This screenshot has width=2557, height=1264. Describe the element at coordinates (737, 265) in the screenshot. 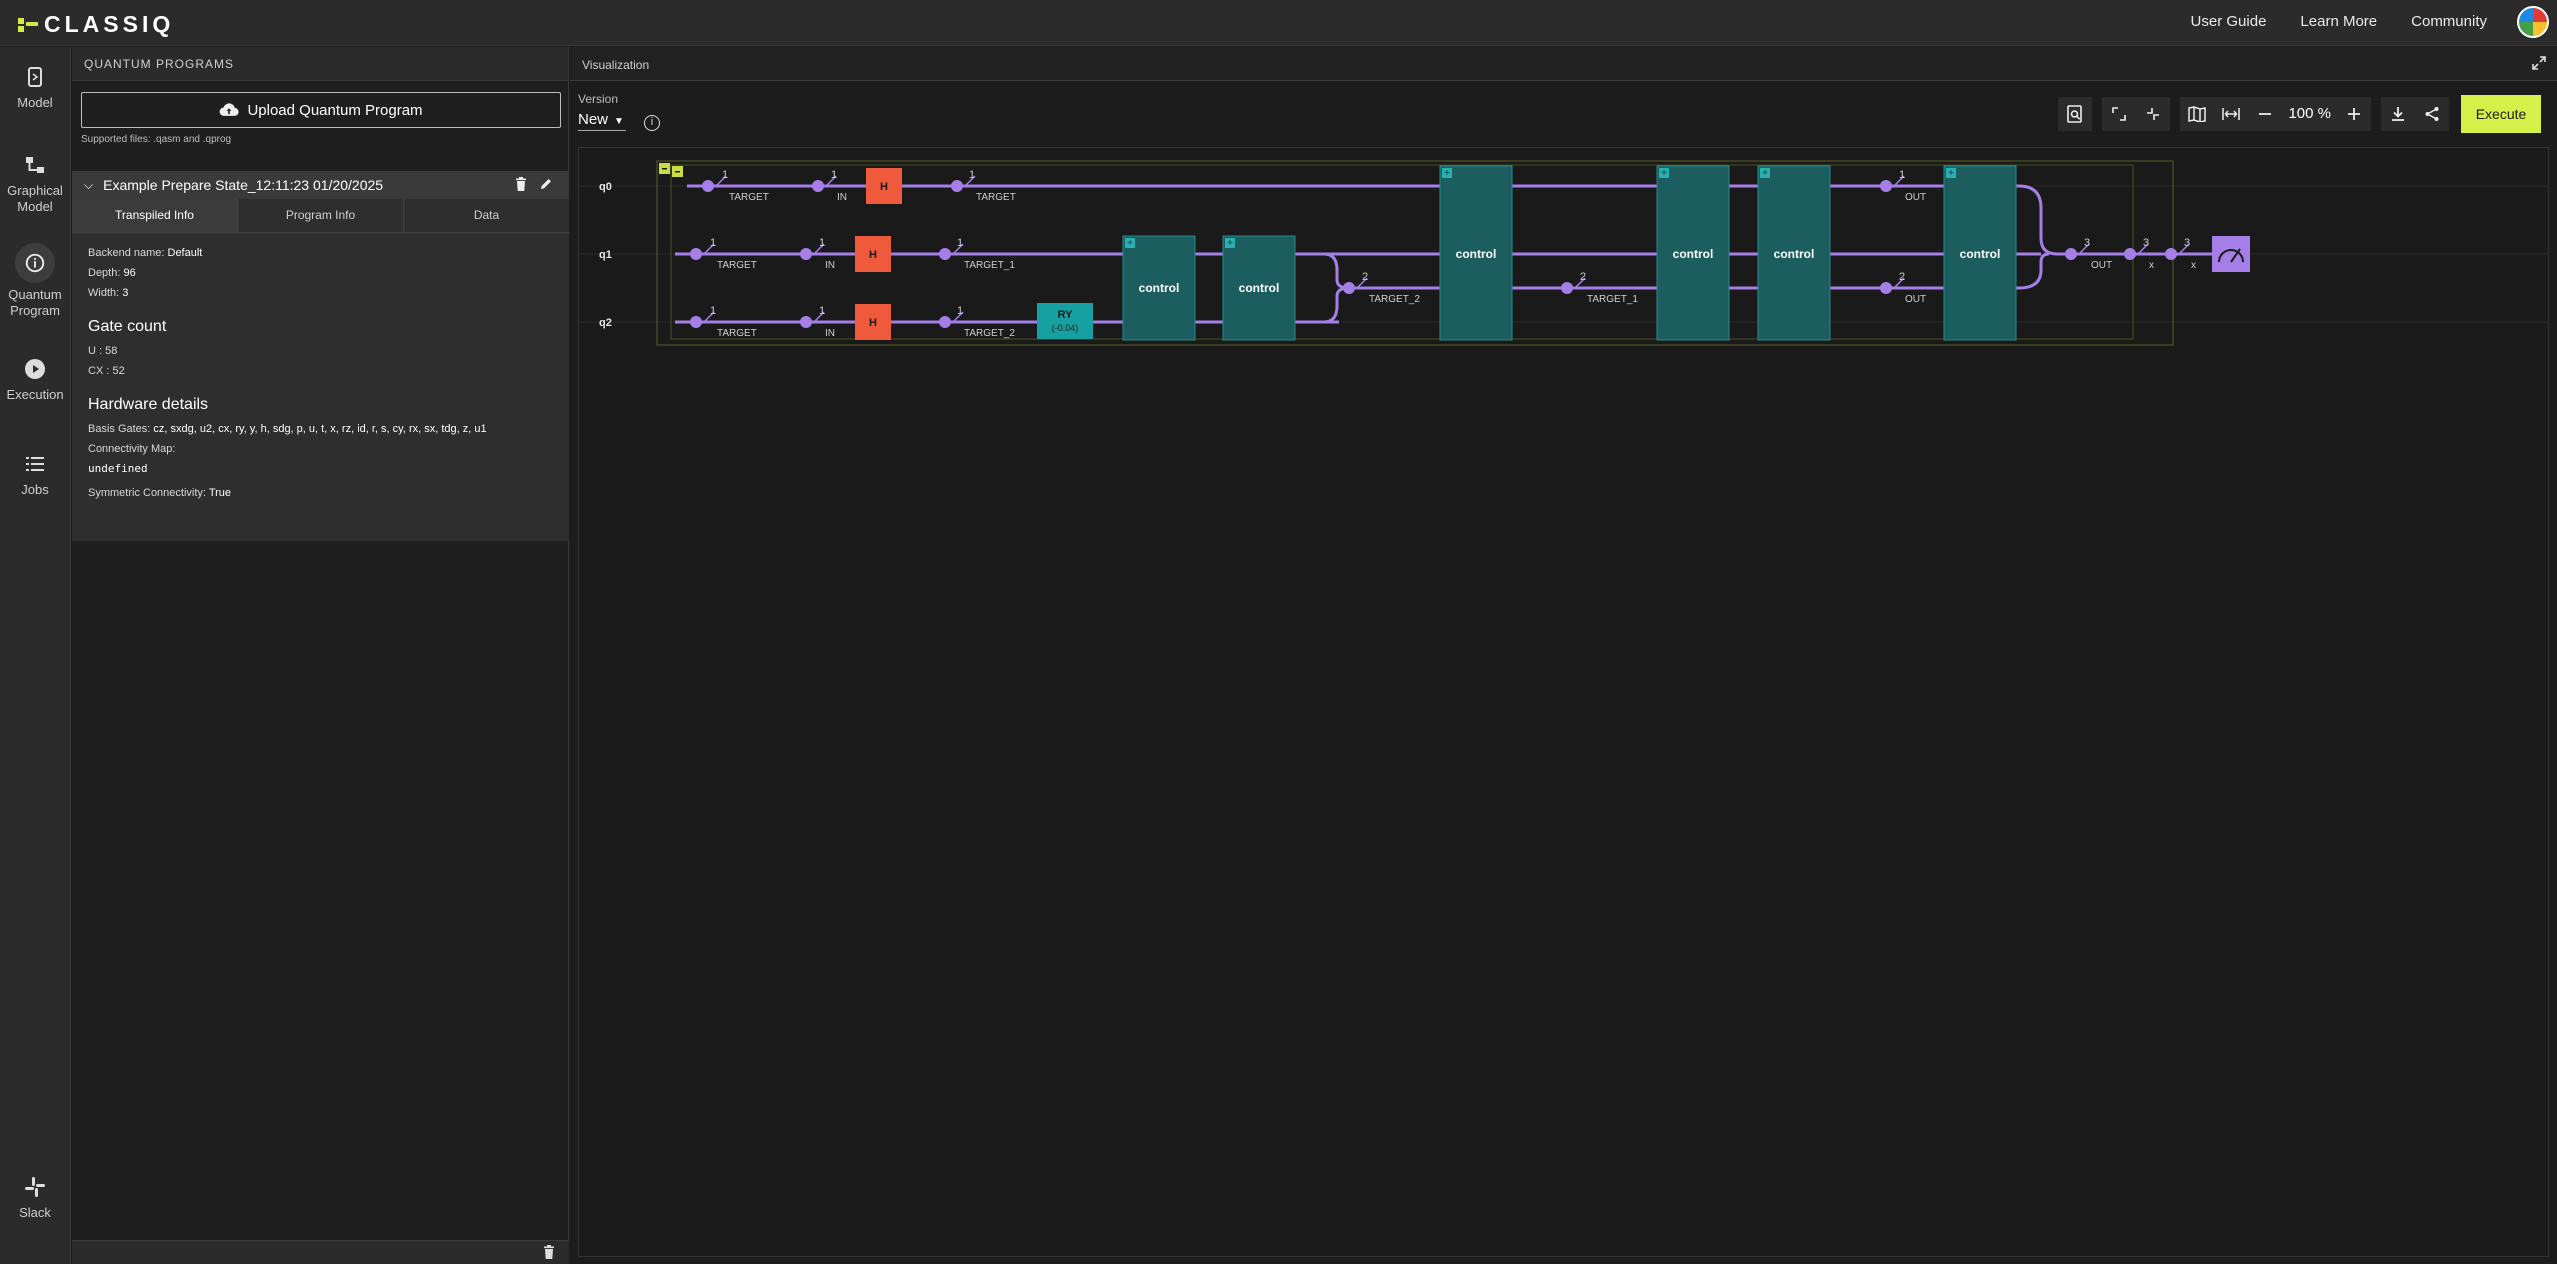

I see `port-label-target: TARGET` at that location.